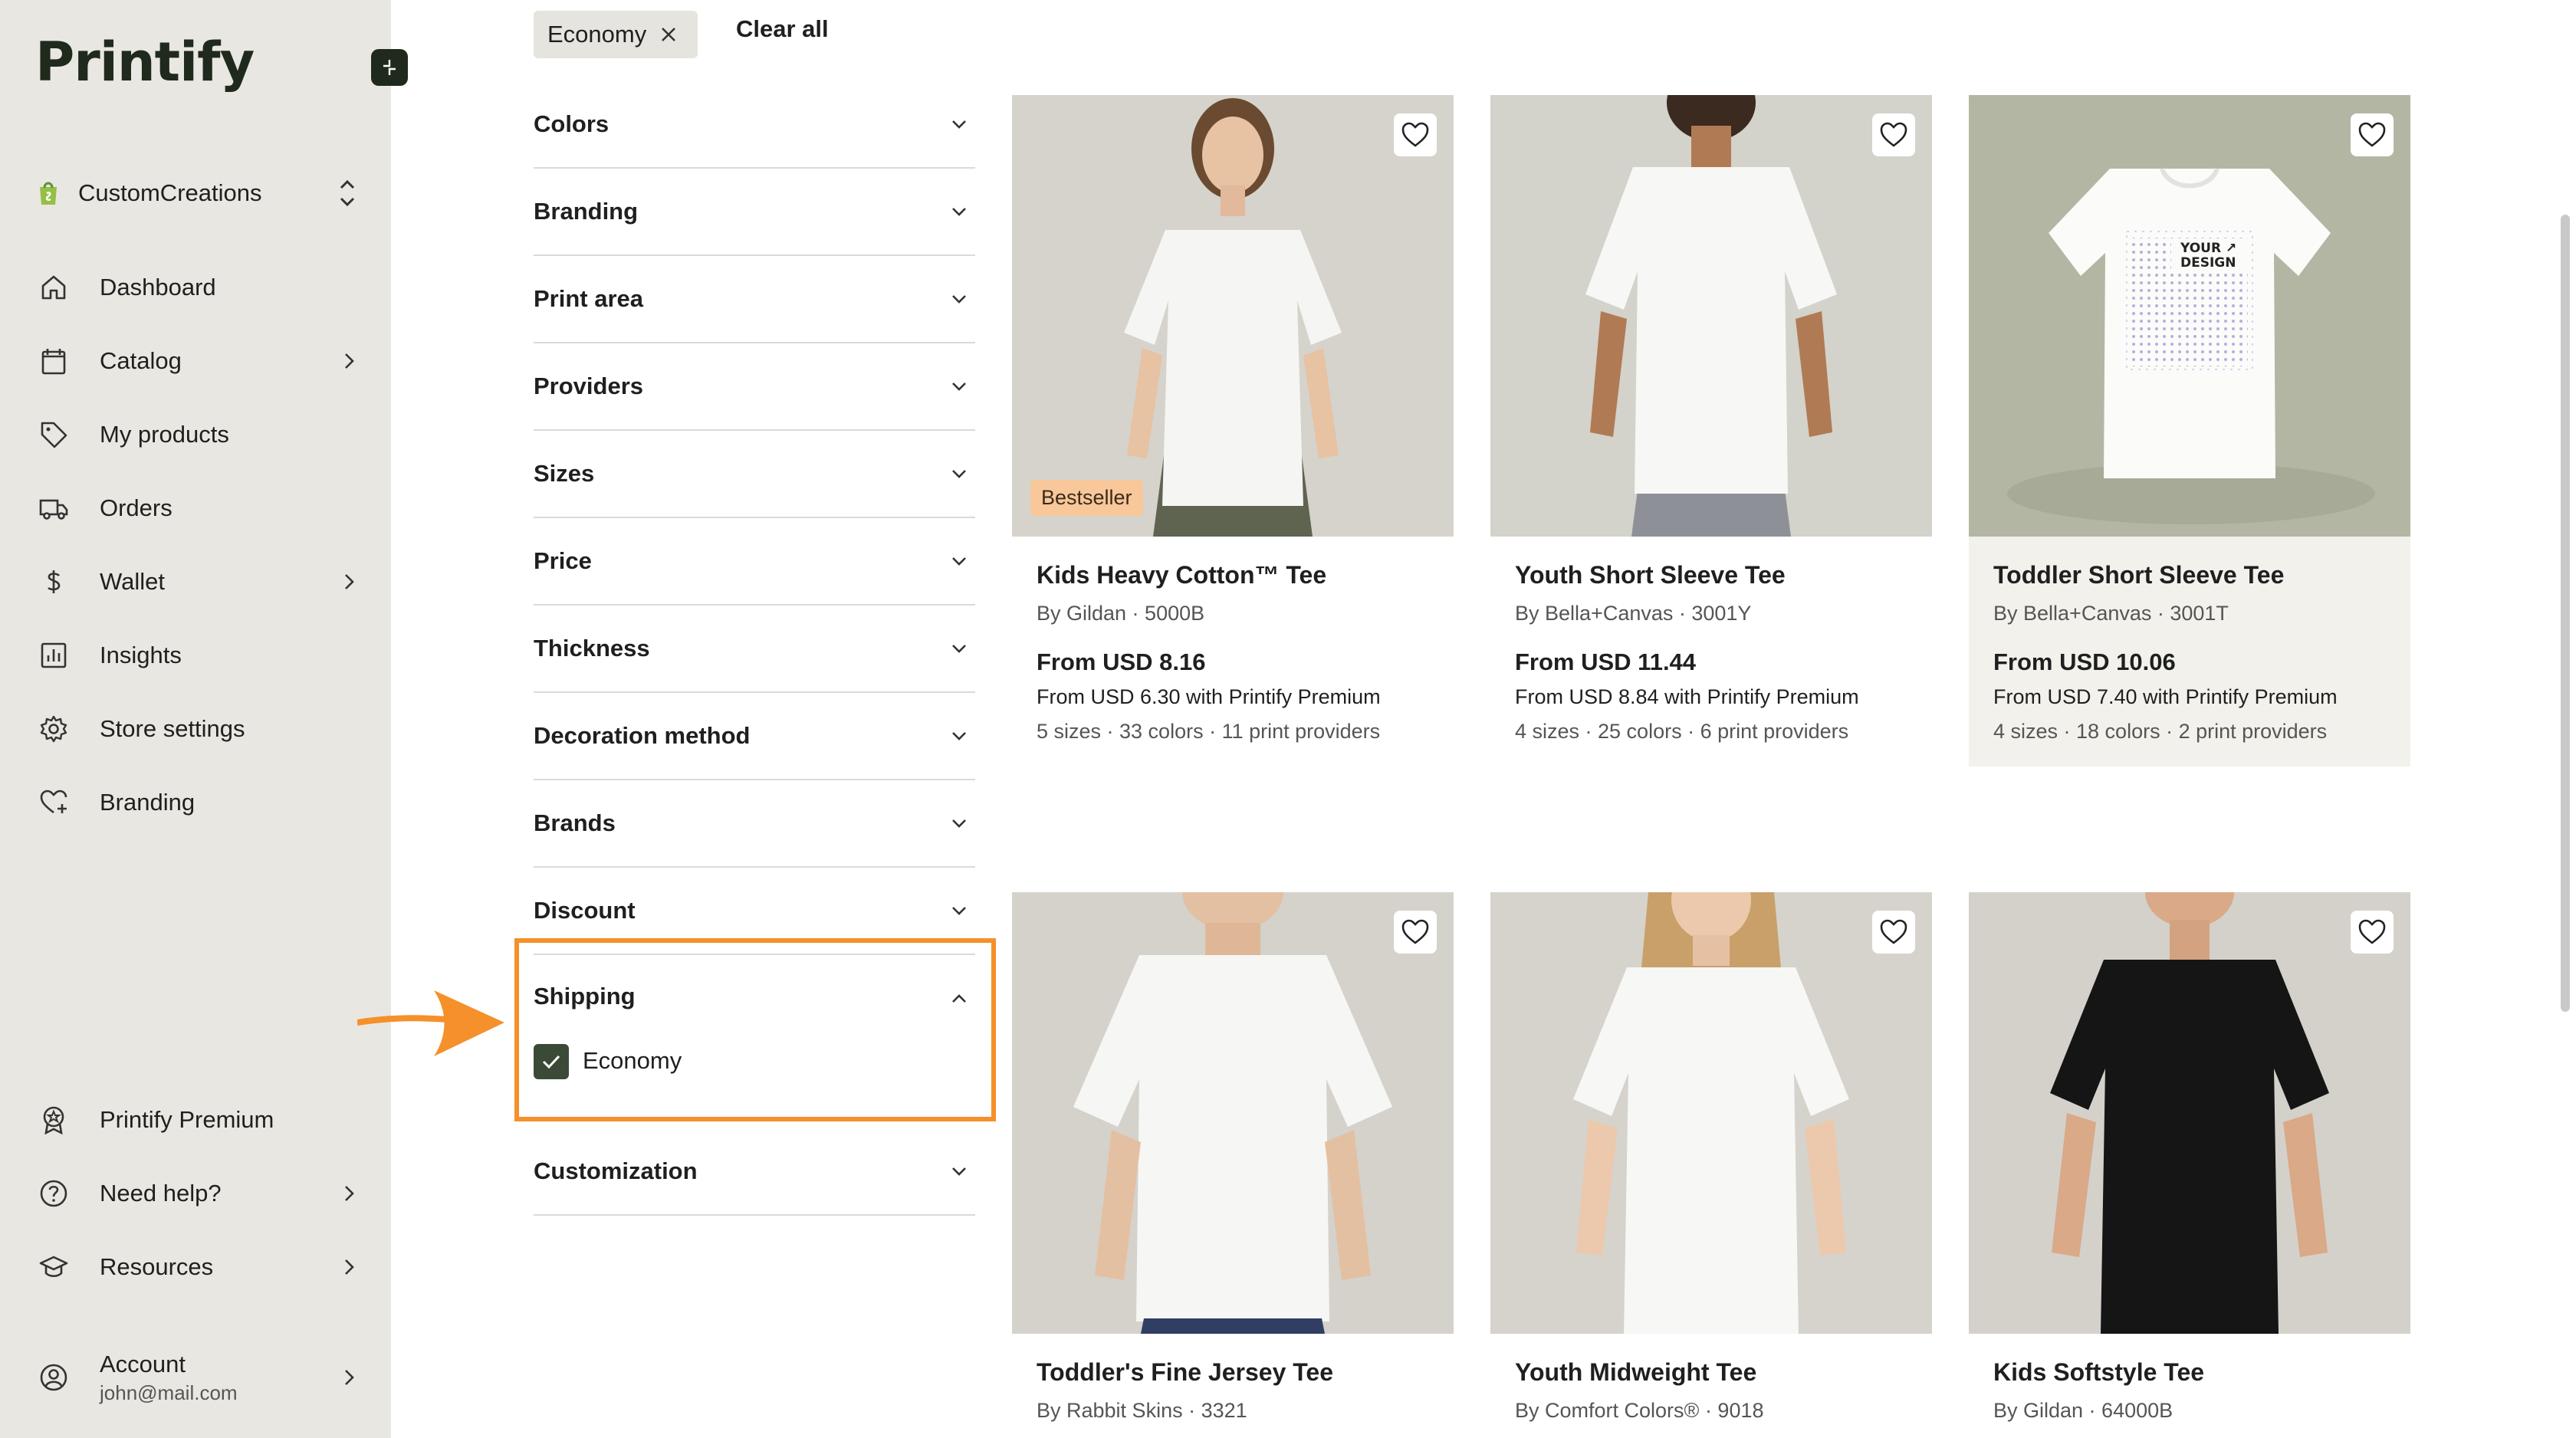  Describe the element at coordinates (592, 648) in the screenshot. I see `filter-label: Thickness` at that location.